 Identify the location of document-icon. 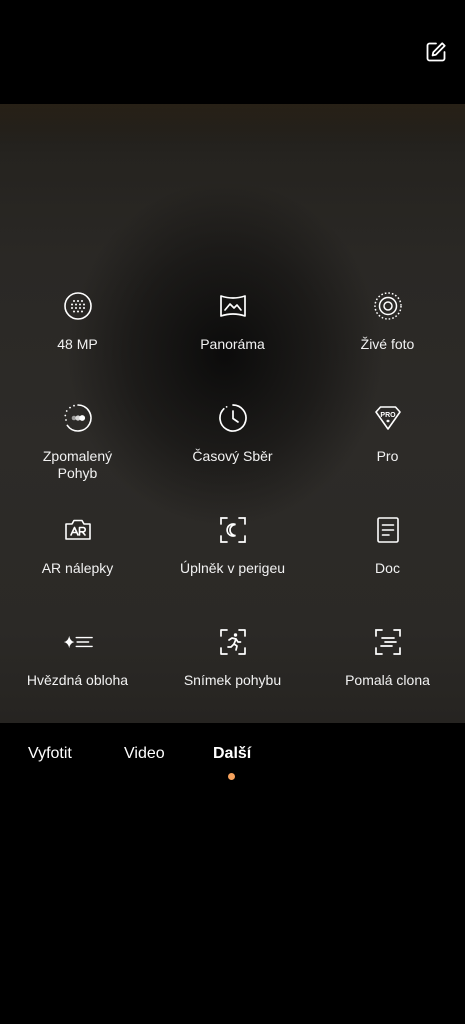
(388, 530).